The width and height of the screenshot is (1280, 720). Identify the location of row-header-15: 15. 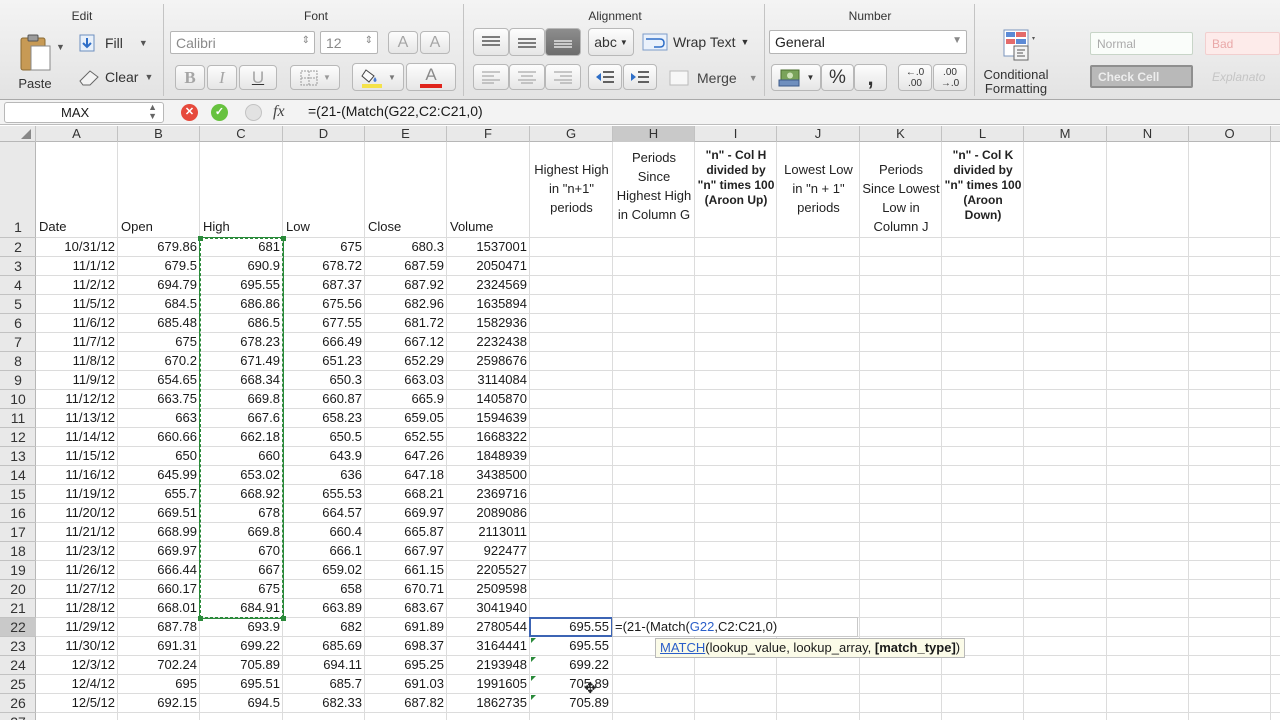
(18, 494).